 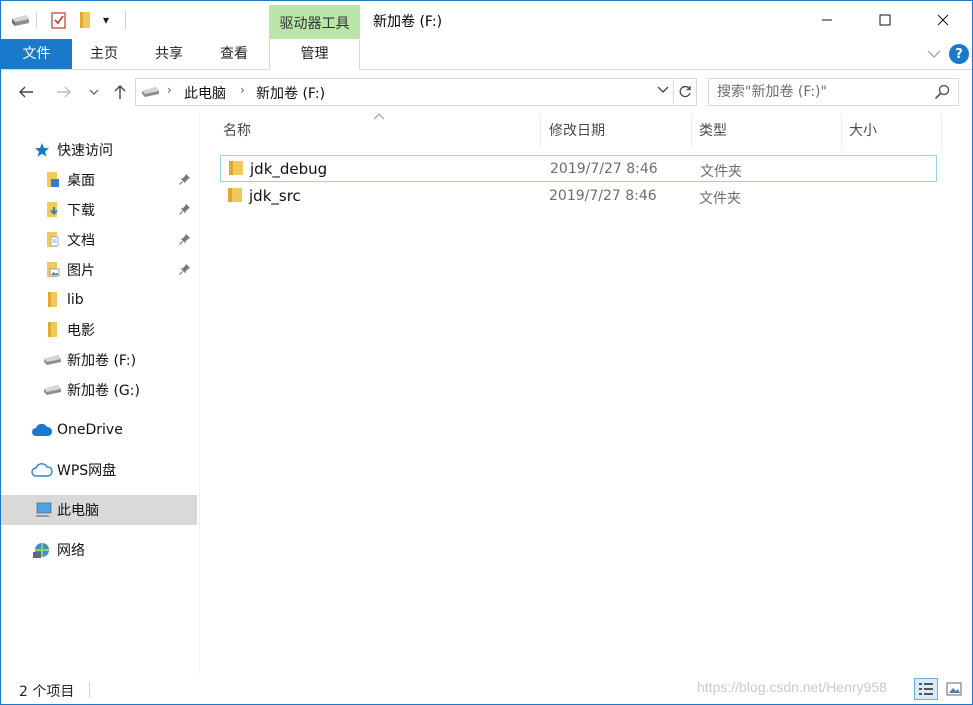 I want to click on tab-share: 共享, so click(x=169, y=54).